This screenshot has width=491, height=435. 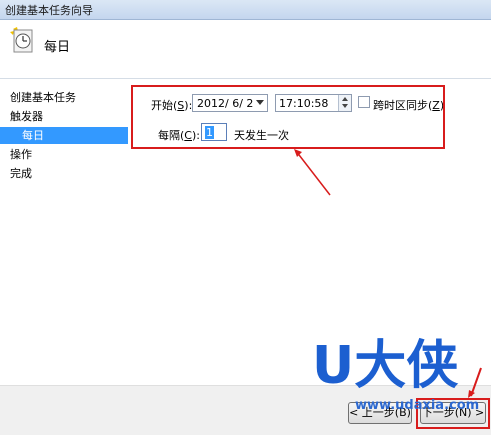 I want to click on title-bar: 创建基本任务向导, so click(x=245, y=10).